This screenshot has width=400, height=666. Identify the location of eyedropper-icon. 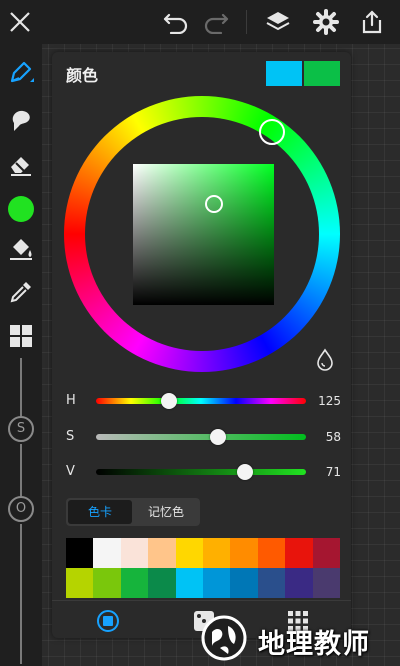
(21, 292).